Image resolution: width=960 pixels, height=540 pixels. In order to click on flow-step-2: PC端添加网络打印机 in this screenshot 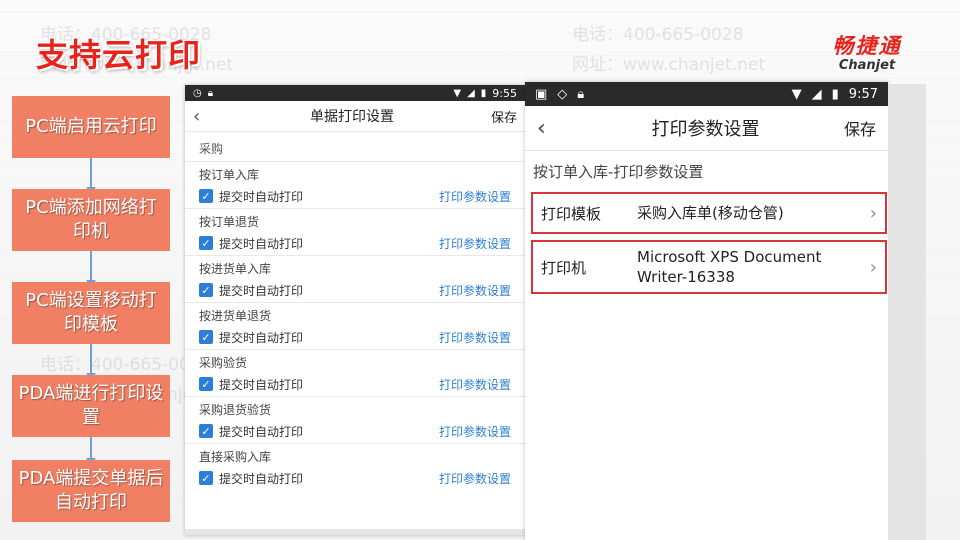, I will do `click(91, 220)`.